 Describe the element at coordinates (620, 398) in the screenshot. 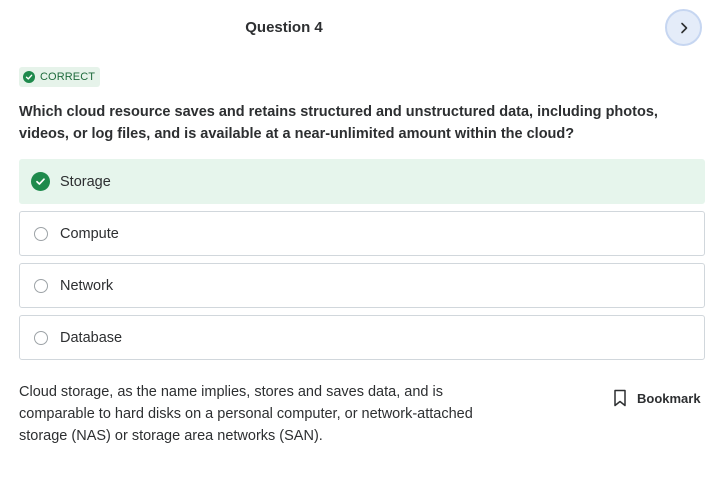

I see `bookmark-icon` at that location.